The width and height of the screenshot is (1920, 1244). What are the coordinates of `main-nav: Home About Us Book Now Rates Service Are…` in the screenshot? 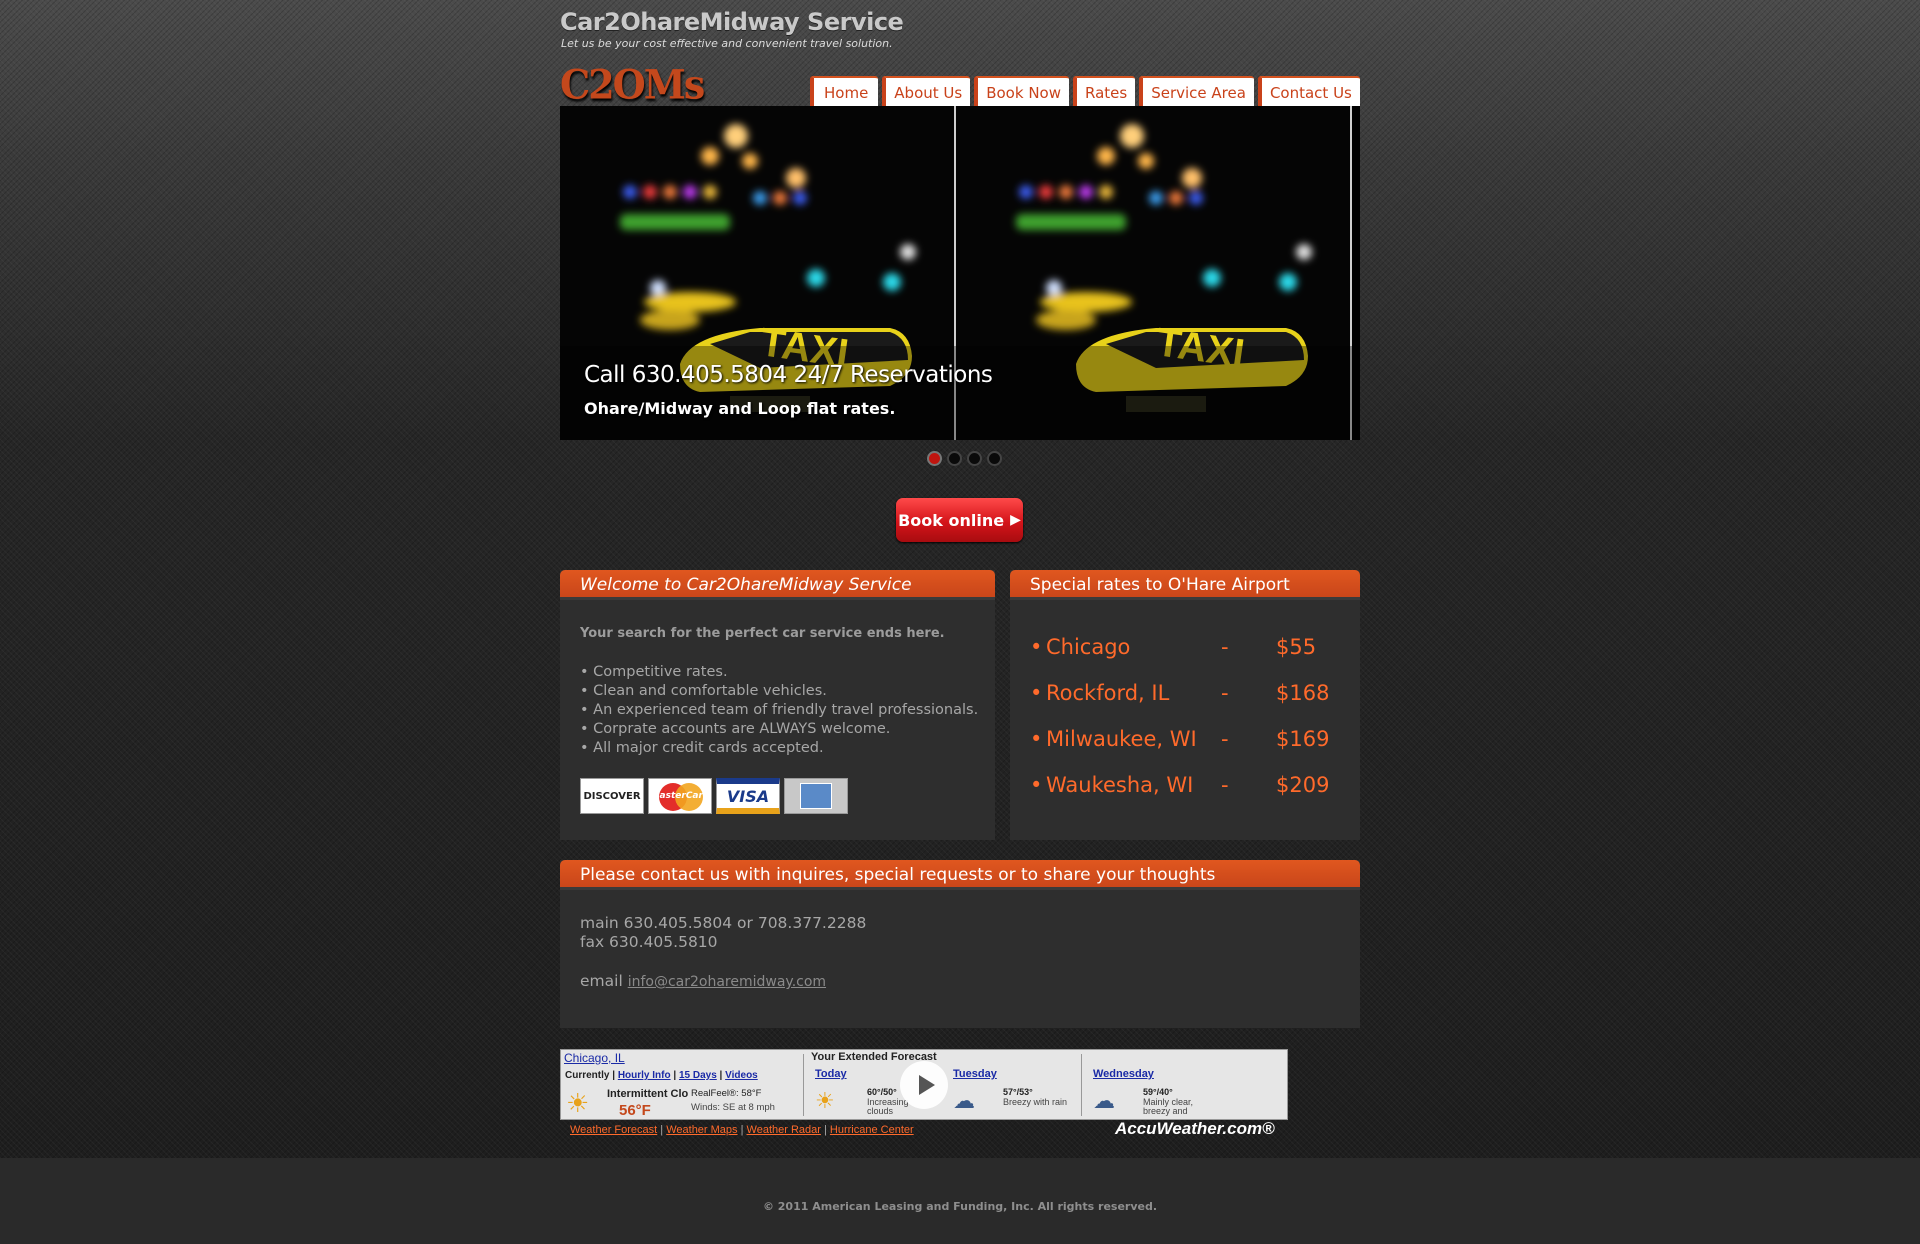 It's located at (1085, 91).